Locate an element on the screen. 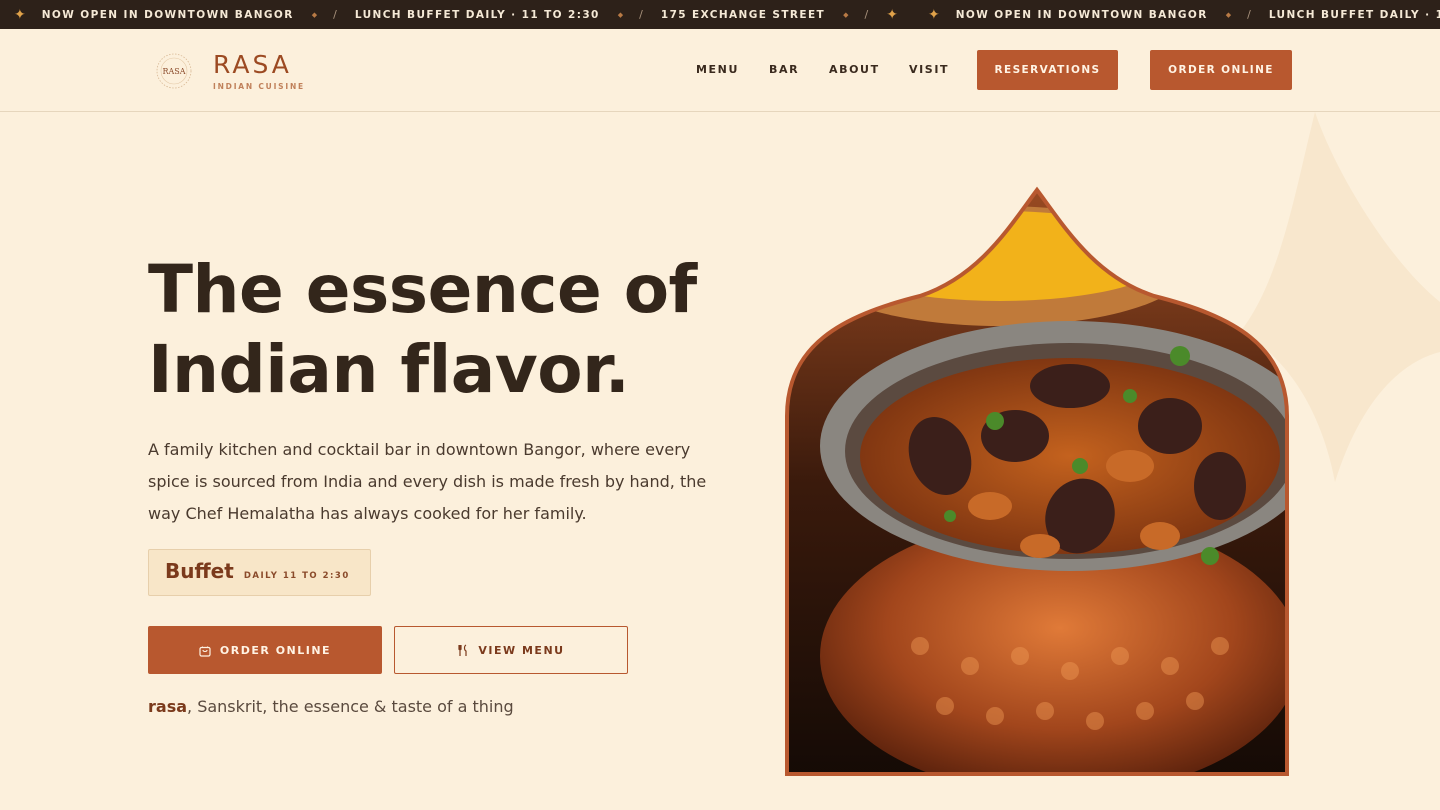  shopping-bag-icon is located at coordinates (205, 650).